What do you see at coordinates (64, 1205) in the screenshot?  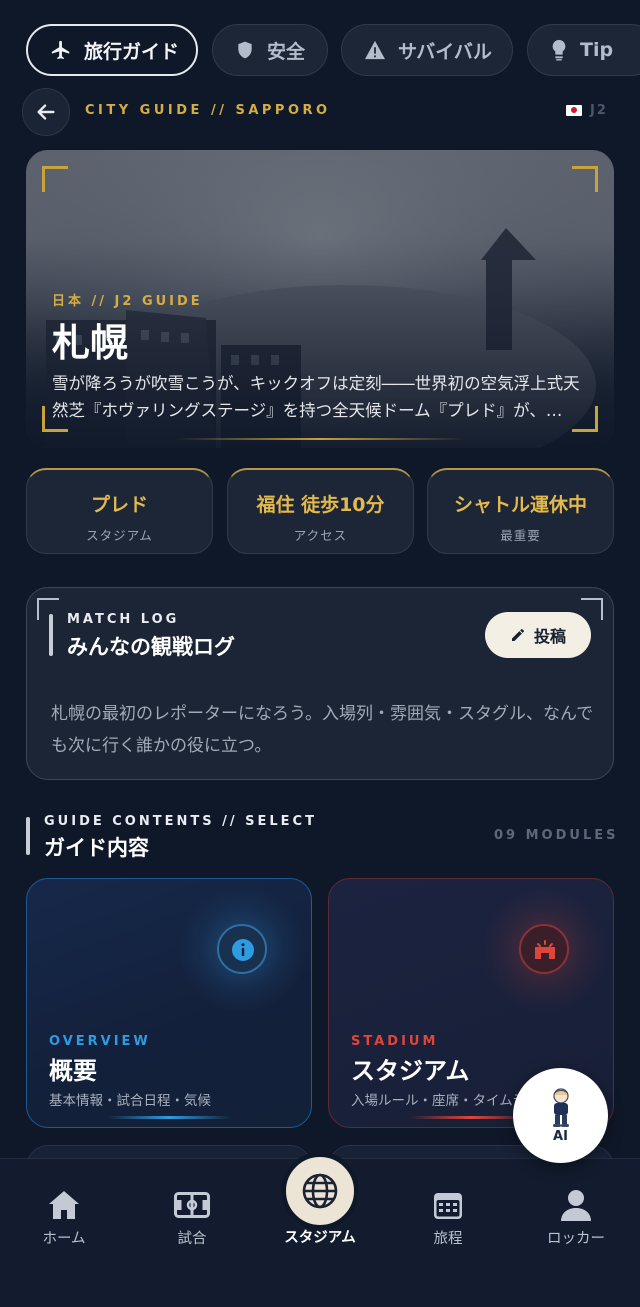 I see `home-icon` at bounding box center [64, 1205].